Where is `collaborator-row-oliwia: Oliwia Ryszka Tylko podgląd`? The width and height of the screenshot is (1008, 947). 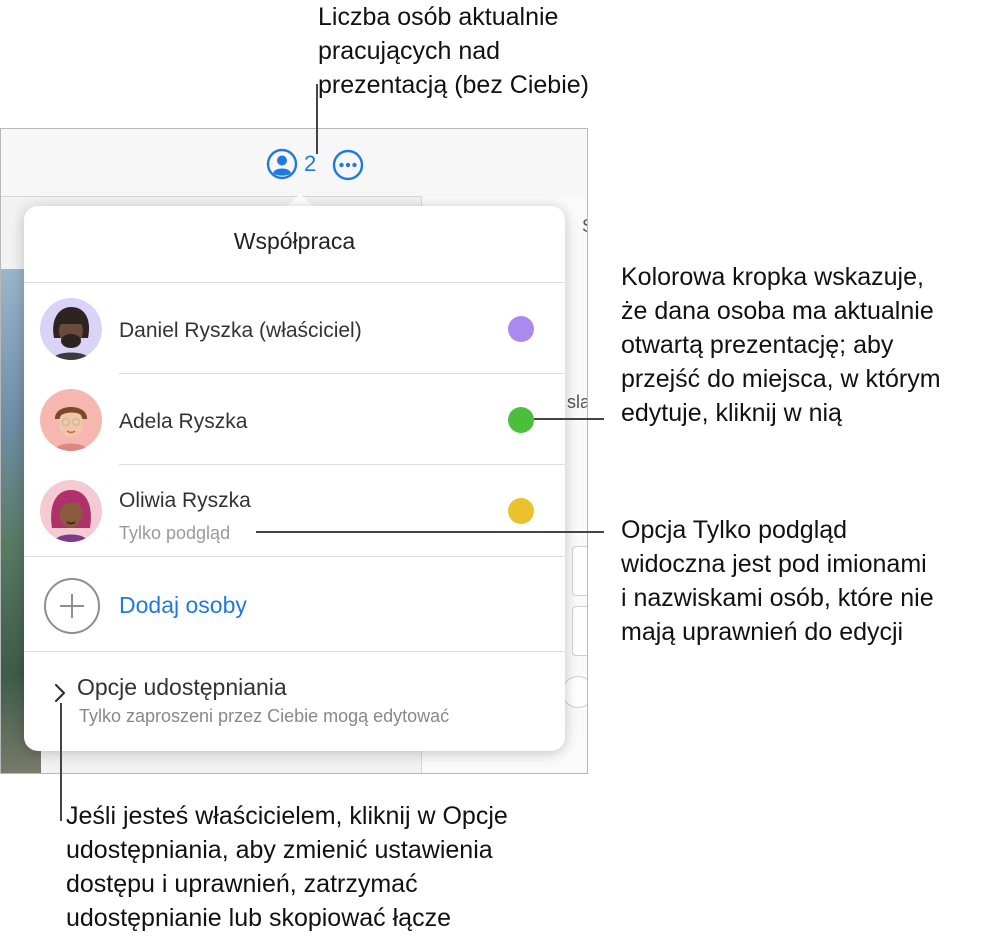 collaborator-row-oliwia: Oliwia Ryszka Tylko podgląd is located at coordinates (294, 510).